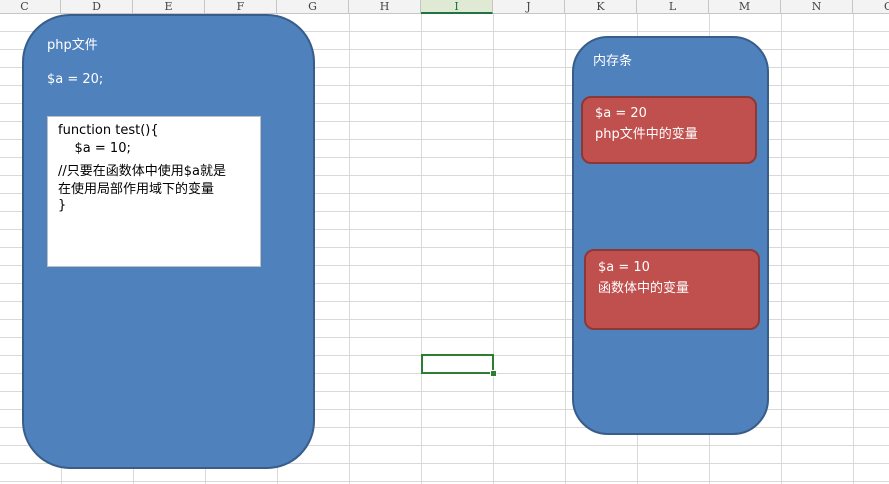 Image resolution: width=889 pixels, height=484 pixels. What do you see at coordinates (313, 6) in the screenshot?
I see `column-header-g: G` at bounding box center [313, 6].